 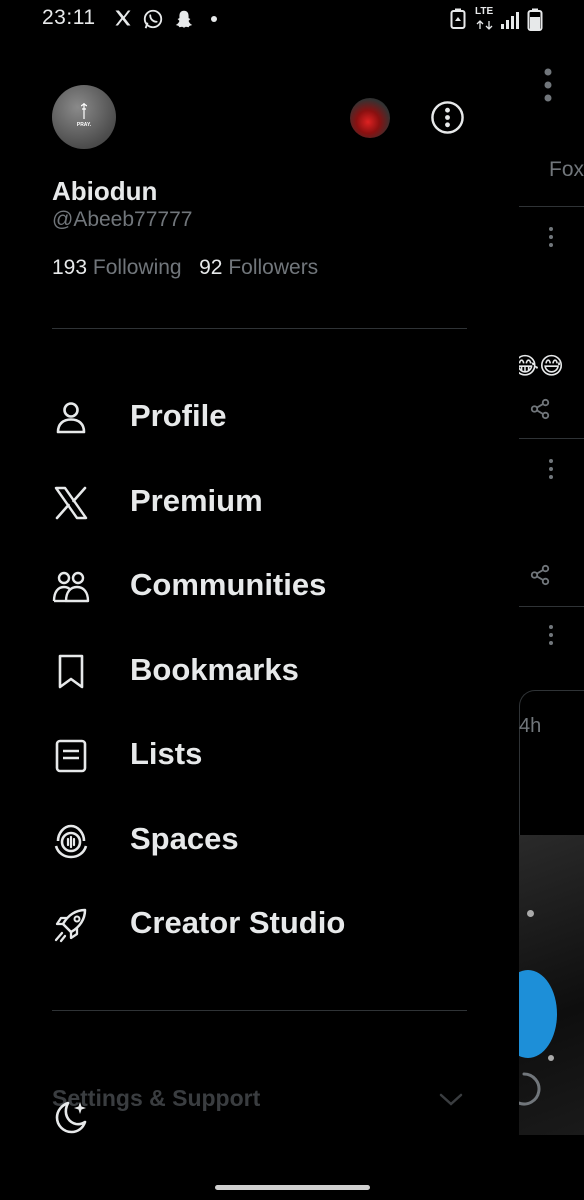 What do you see at coordinates (71, 502) in the screenshot?
I see `x-logo-icon` at bounding box center [71, 502].